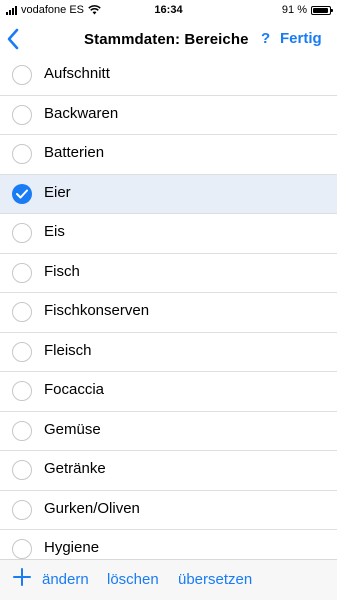 The image size is (337, 600). Describe the element at coordinates (22, 193) in the screenshot. I see `checkmark-circle-icon` at that location.